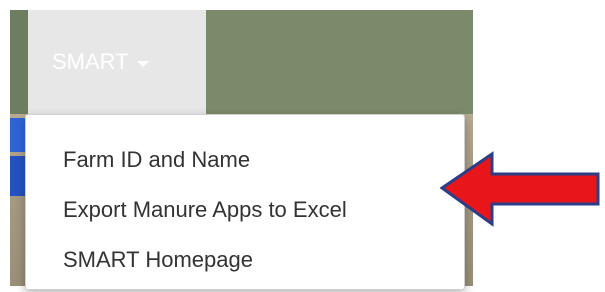 The image size is (605, 292). I want to click on caret-down-icon, so click(142, 63).